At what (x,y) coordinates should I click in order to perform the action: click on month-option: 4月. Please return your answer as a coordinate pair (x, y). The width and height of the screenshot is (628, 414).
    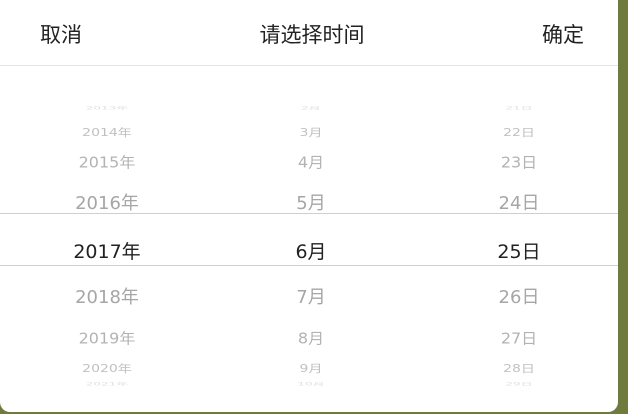
    Looking at the image, I should click on (311, 163).